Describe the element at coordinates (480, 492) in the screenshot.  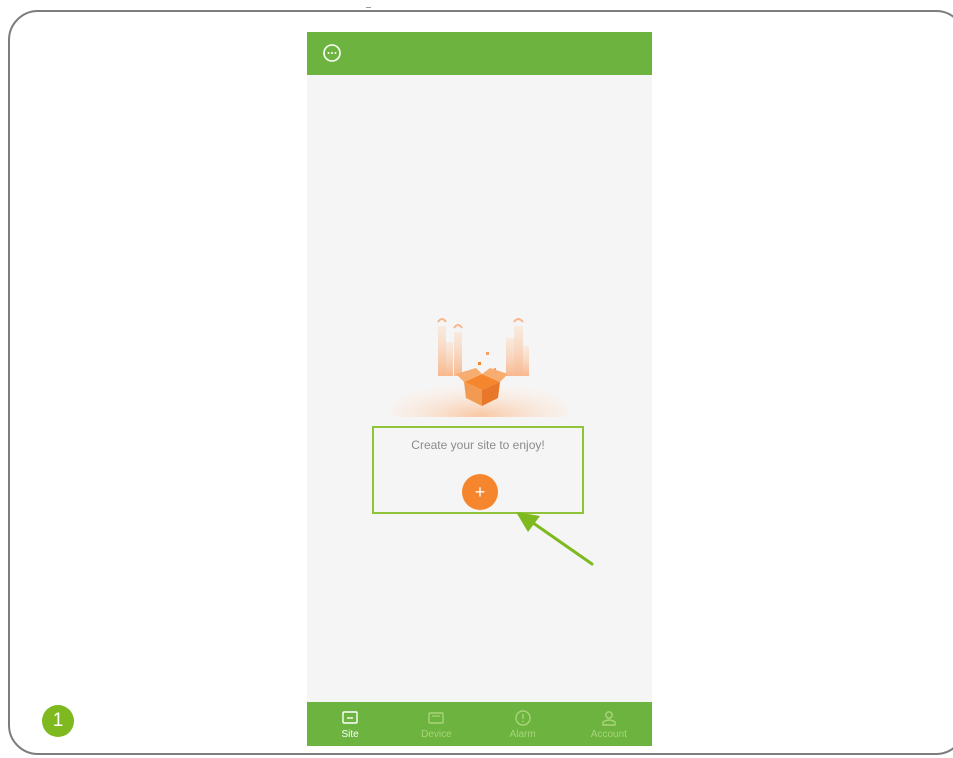
I see `add-site-button: +` at that location.